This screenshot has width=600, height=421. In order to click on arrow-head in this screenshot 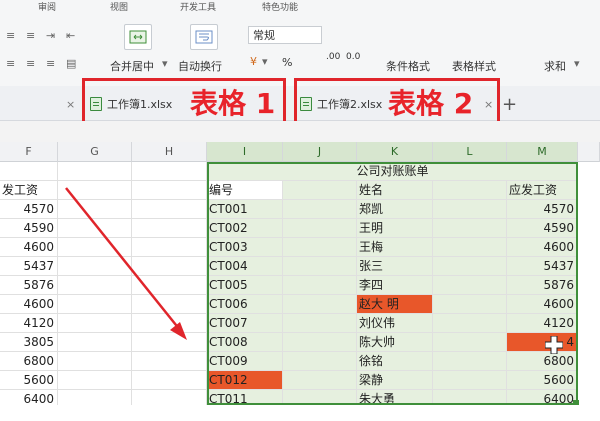, I will do `click(178, 331)`.